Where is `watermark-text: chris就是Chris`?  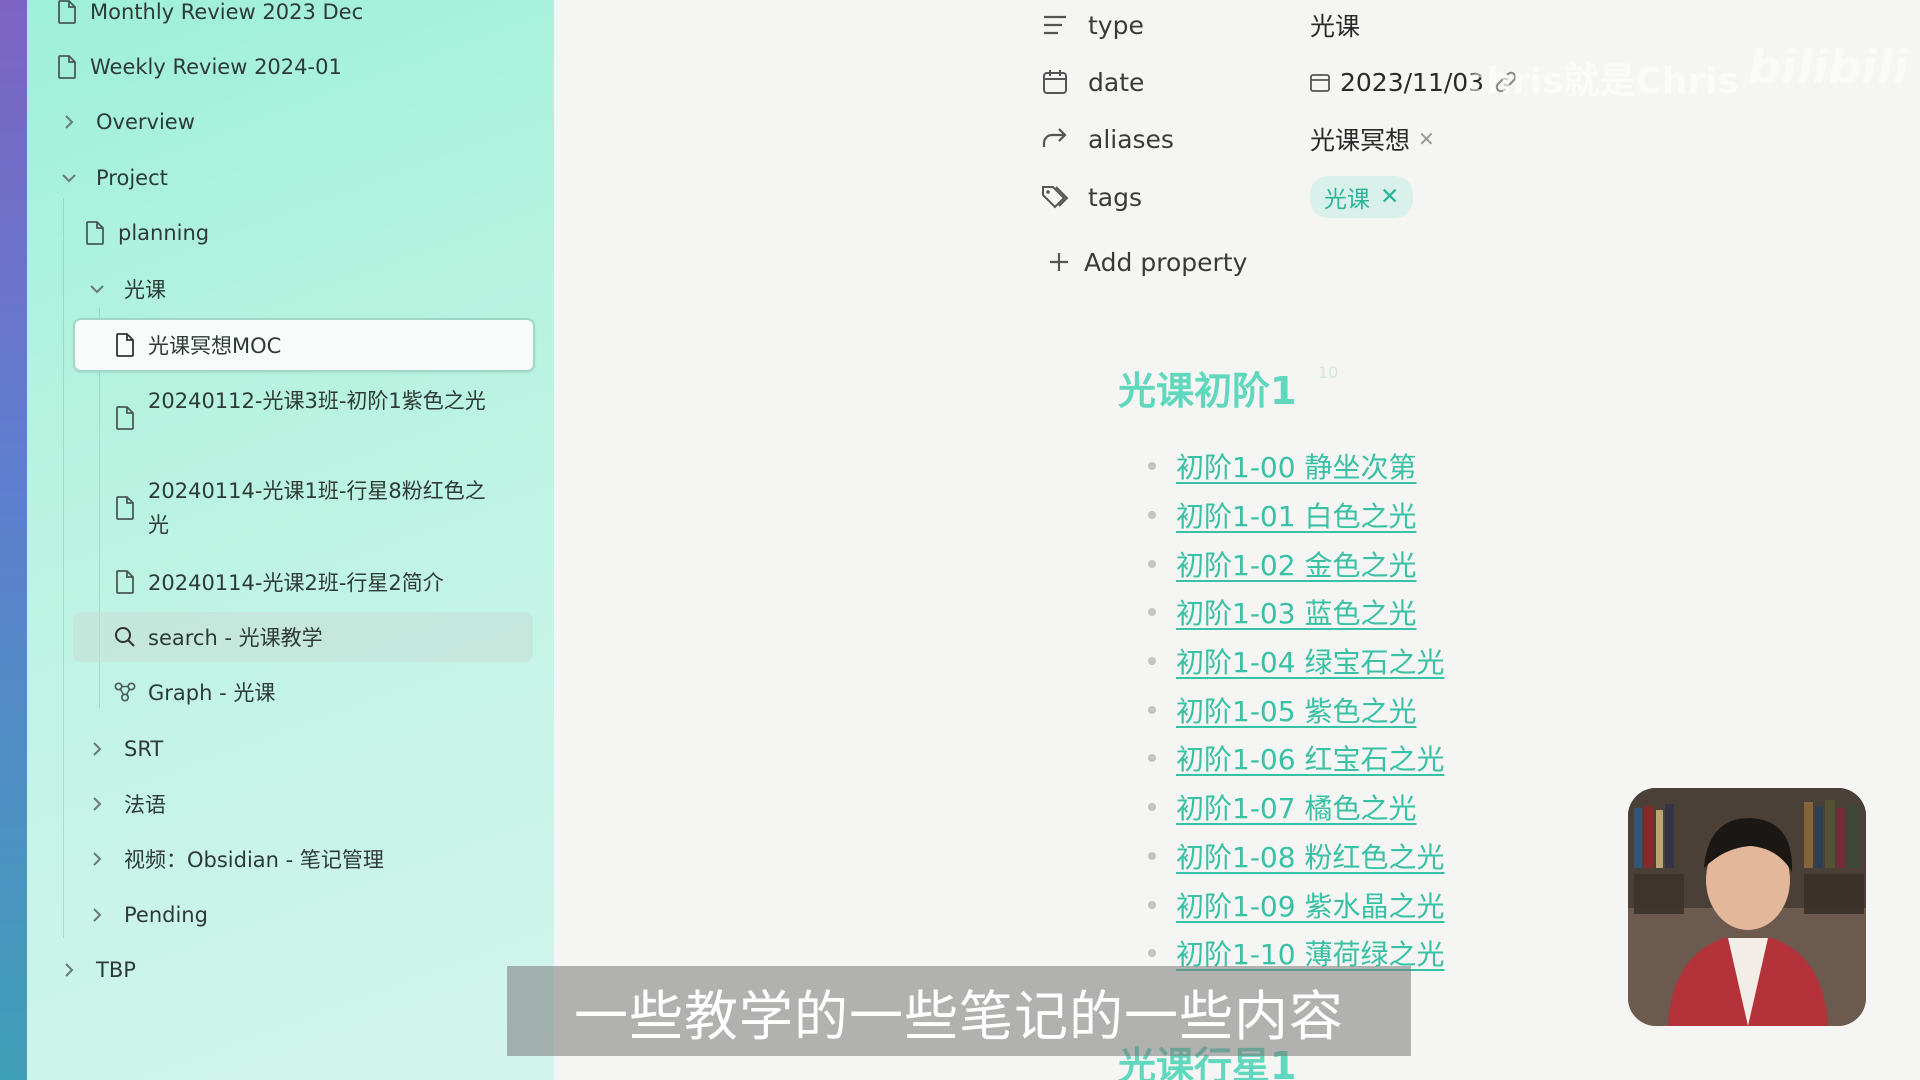 watermark-text: chris就是Chris is located at coordinates (1602, 81).